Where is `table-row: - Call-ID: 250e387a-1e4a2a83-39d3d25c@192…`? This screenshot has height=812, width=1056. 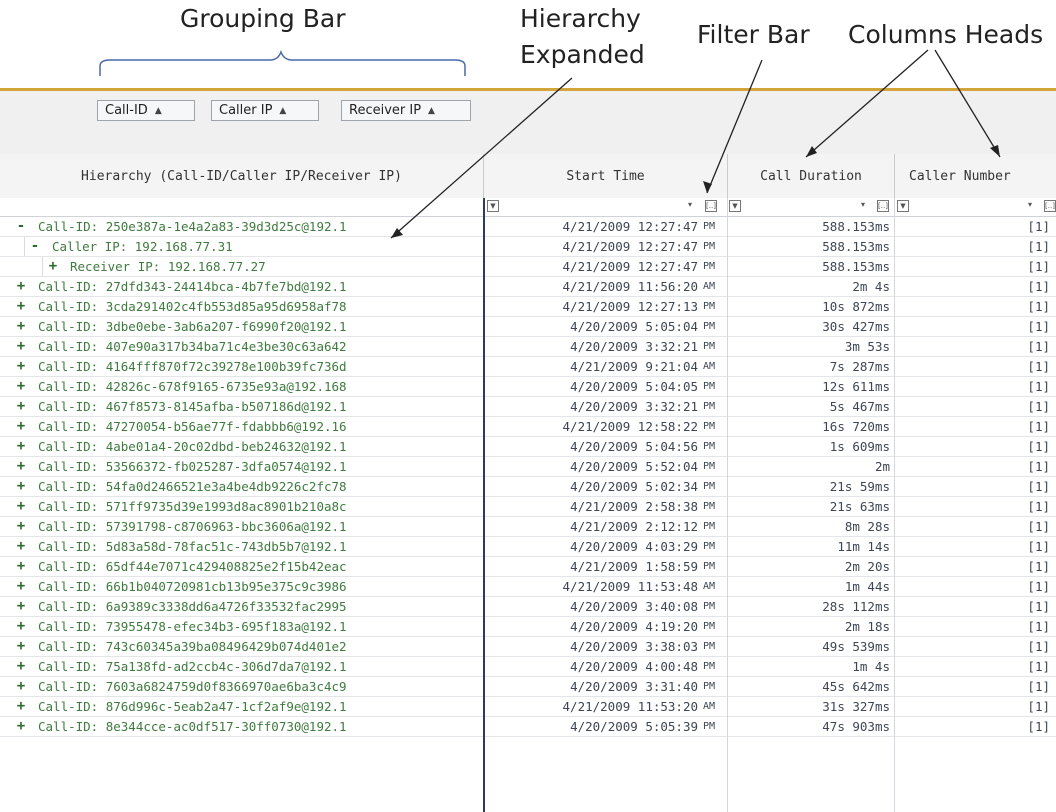
table-row: - Call-ID: 250e387a-1e4a2a83-39d3d25c@192… is located at coordinates (528, 227).